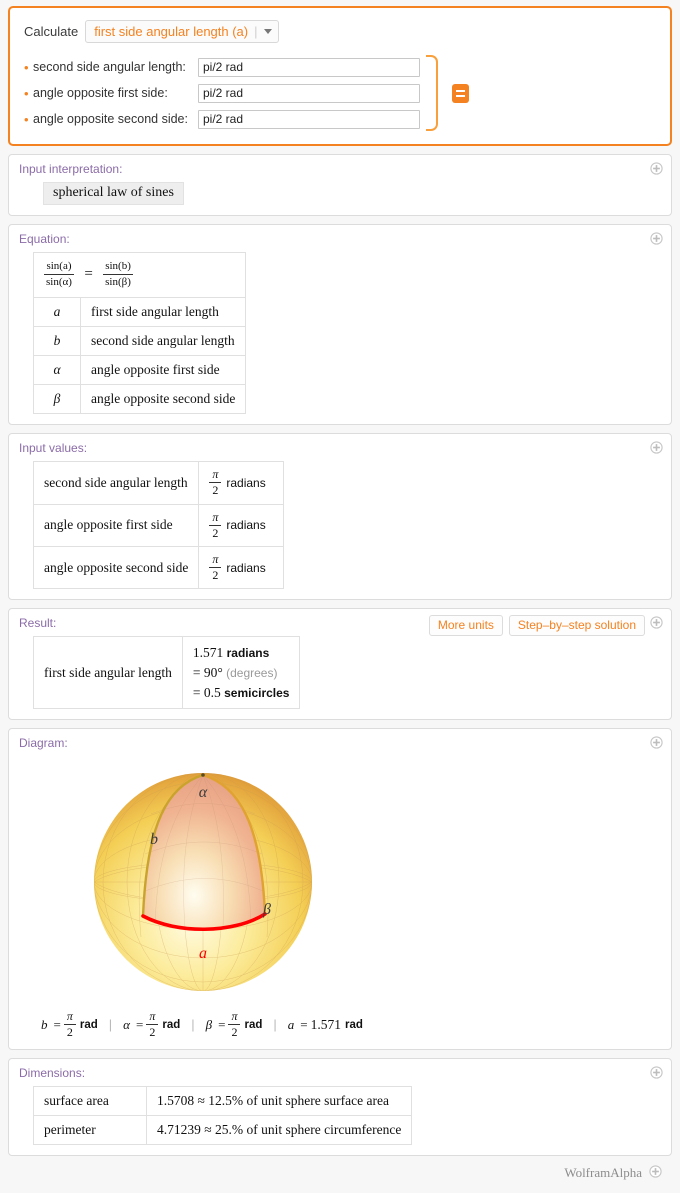 Image resolution: width=680 pixels, height=1193 pixels. What do you see at coordinates (252, 672) in the screenshot?
I see `result-alt-1-unit: (degrees)` at bounding box center [252, 672].